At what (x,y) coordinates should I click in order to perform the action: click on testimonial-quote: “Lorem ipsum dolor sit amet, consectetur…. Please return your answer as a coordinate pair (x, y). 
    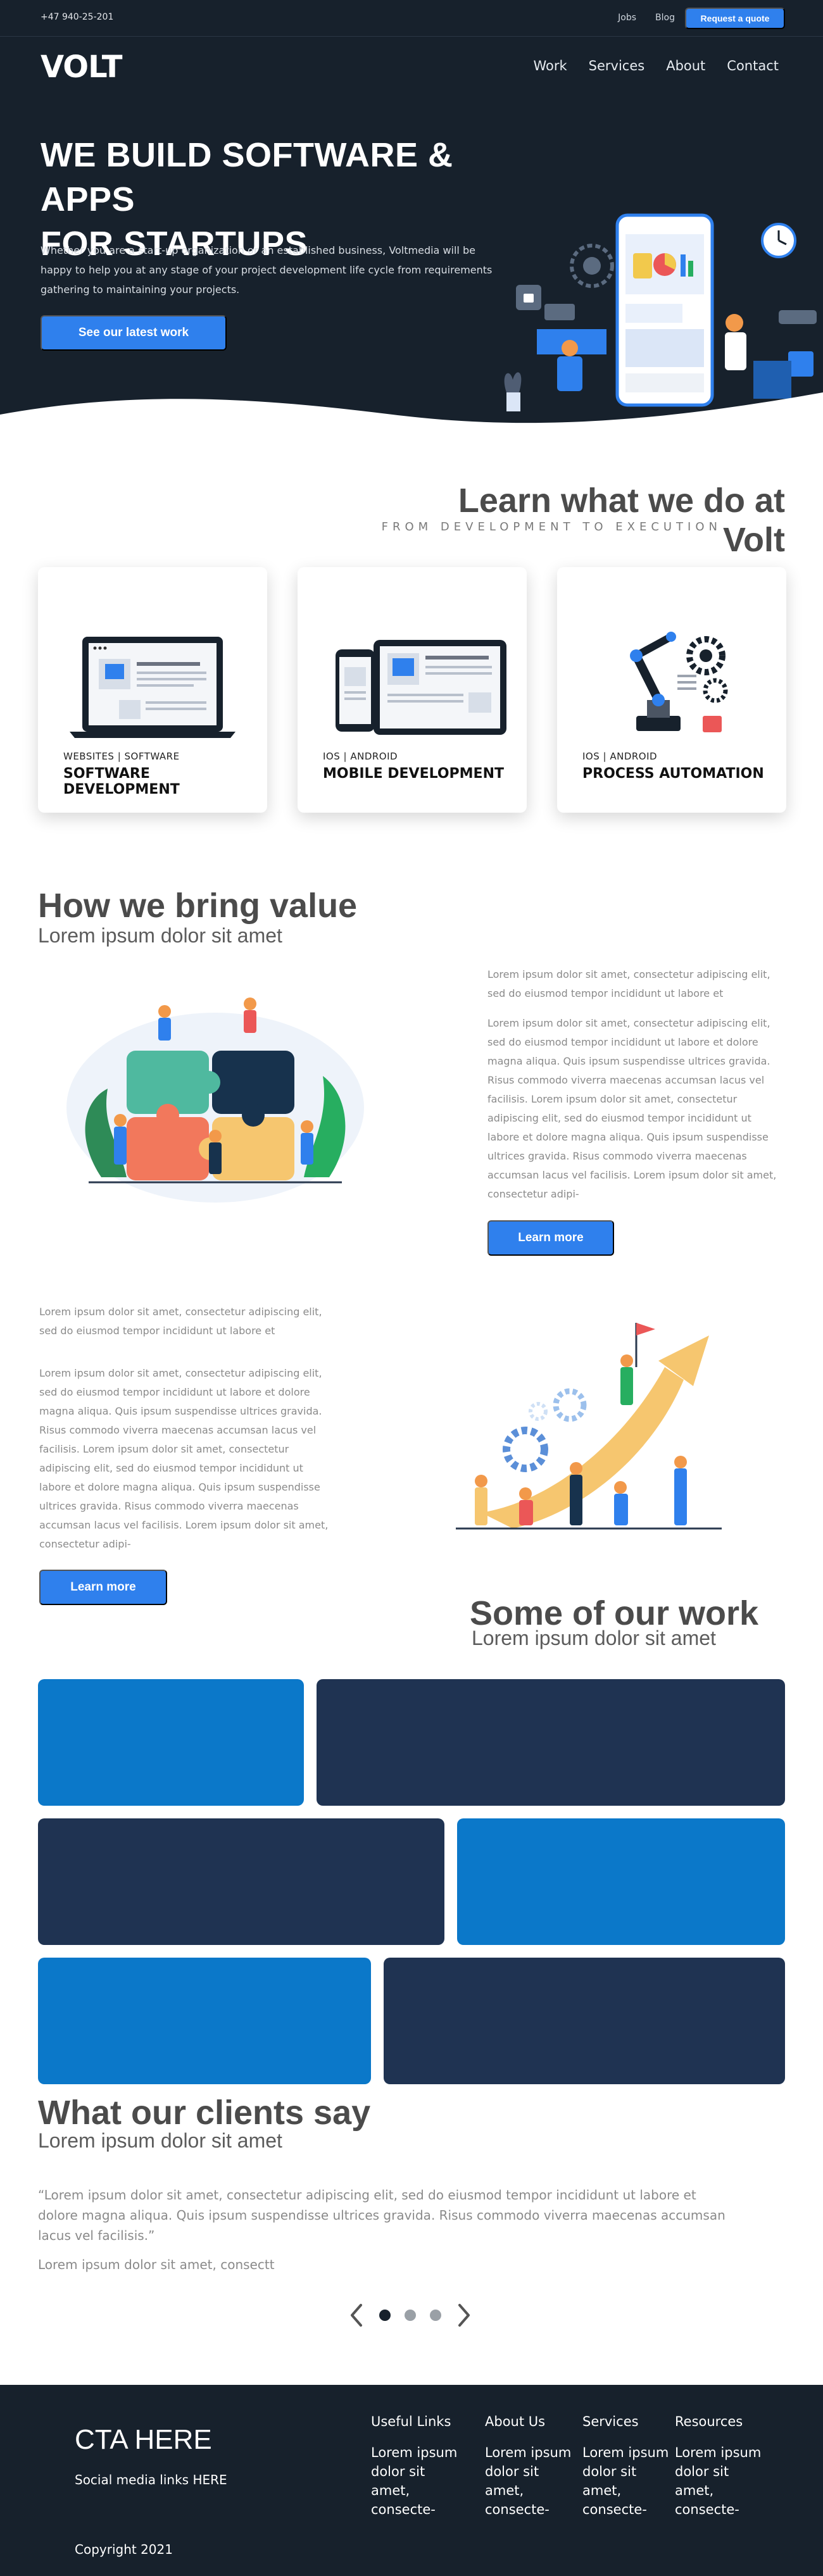
    Looking at the image, I should click on (382, 2215).